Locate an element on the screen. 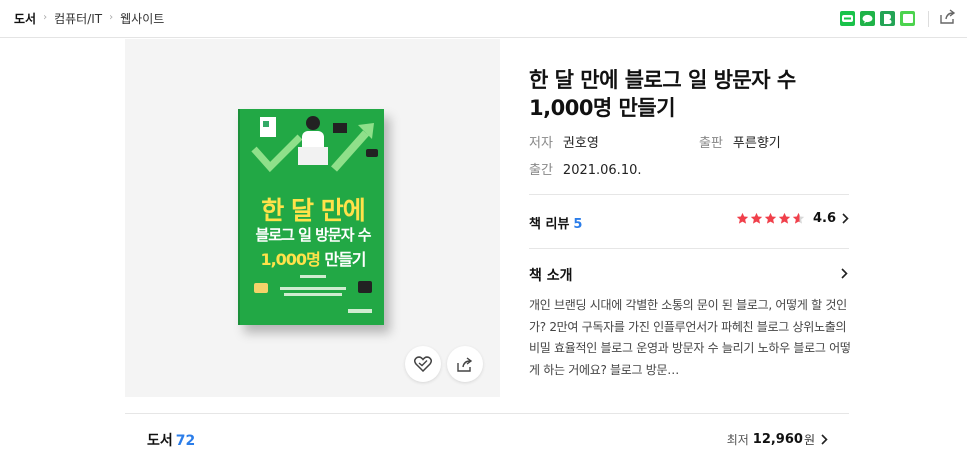 The width and height of the screenshot is (967, 461). publisher-value: 푸른향기 is located at coordinates (757, 143).